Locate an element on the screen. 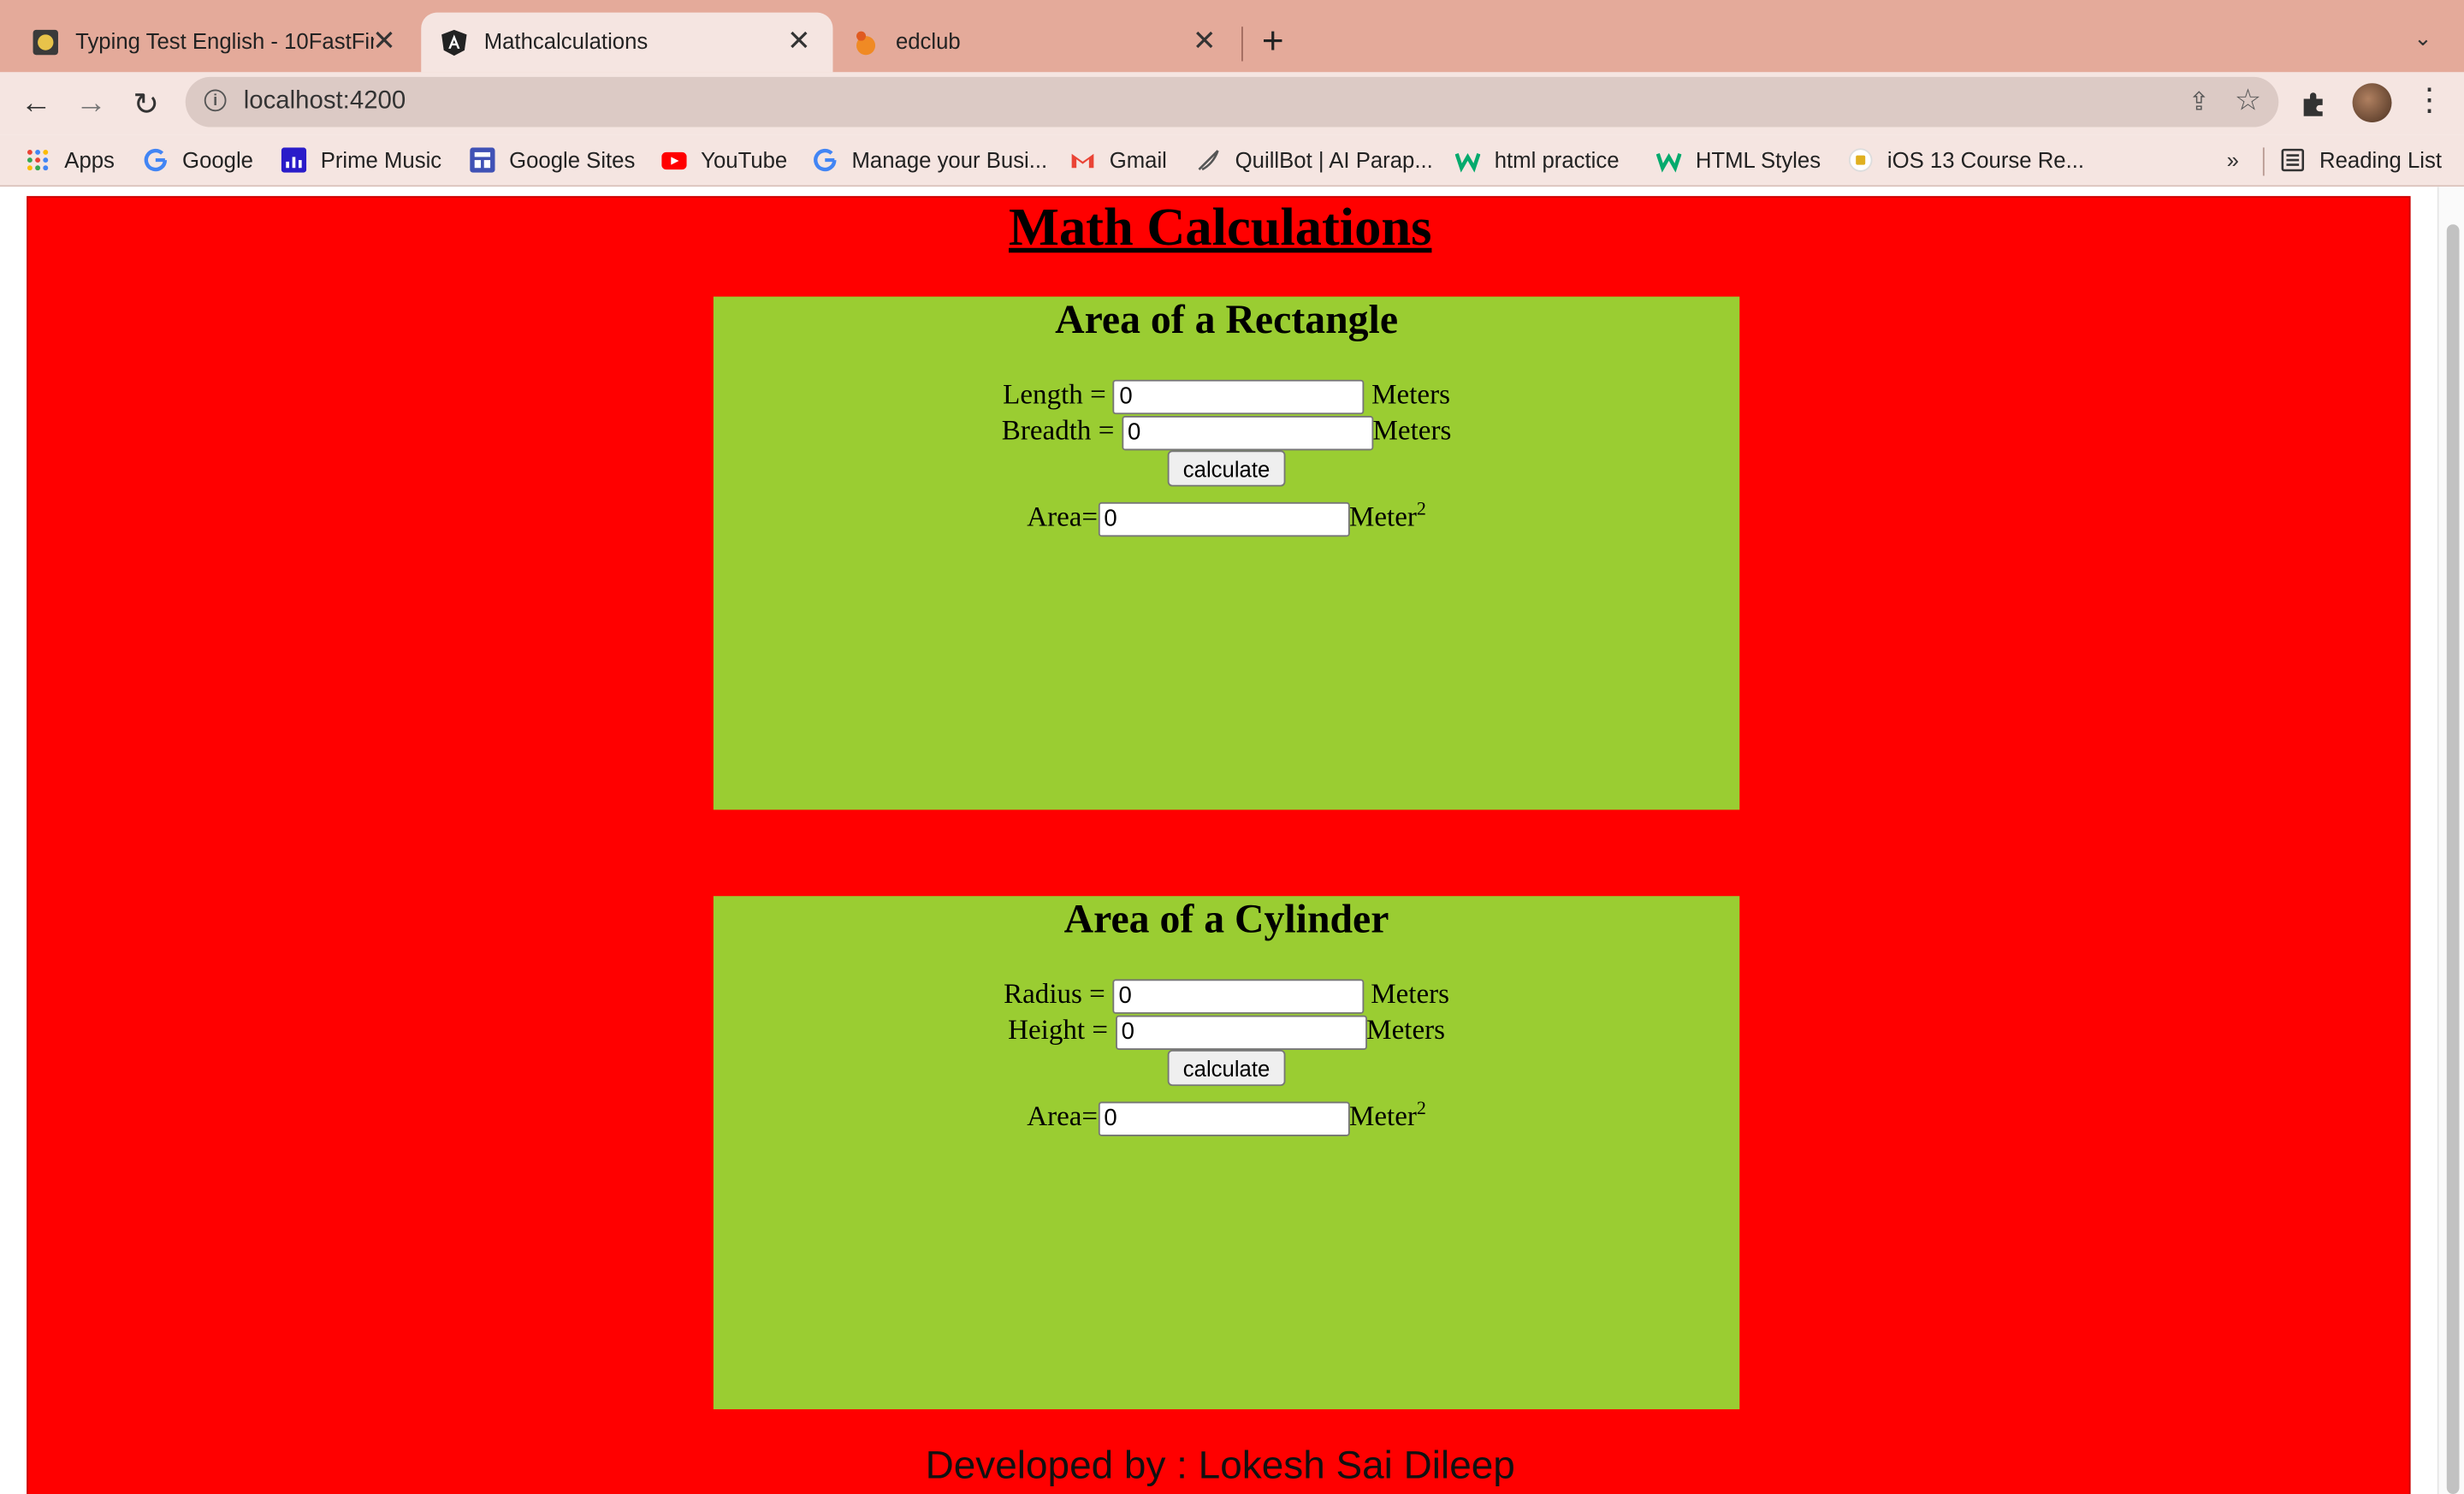 The image size is (2464, 1494). forward-button: → is located at coordinates (91, 103).